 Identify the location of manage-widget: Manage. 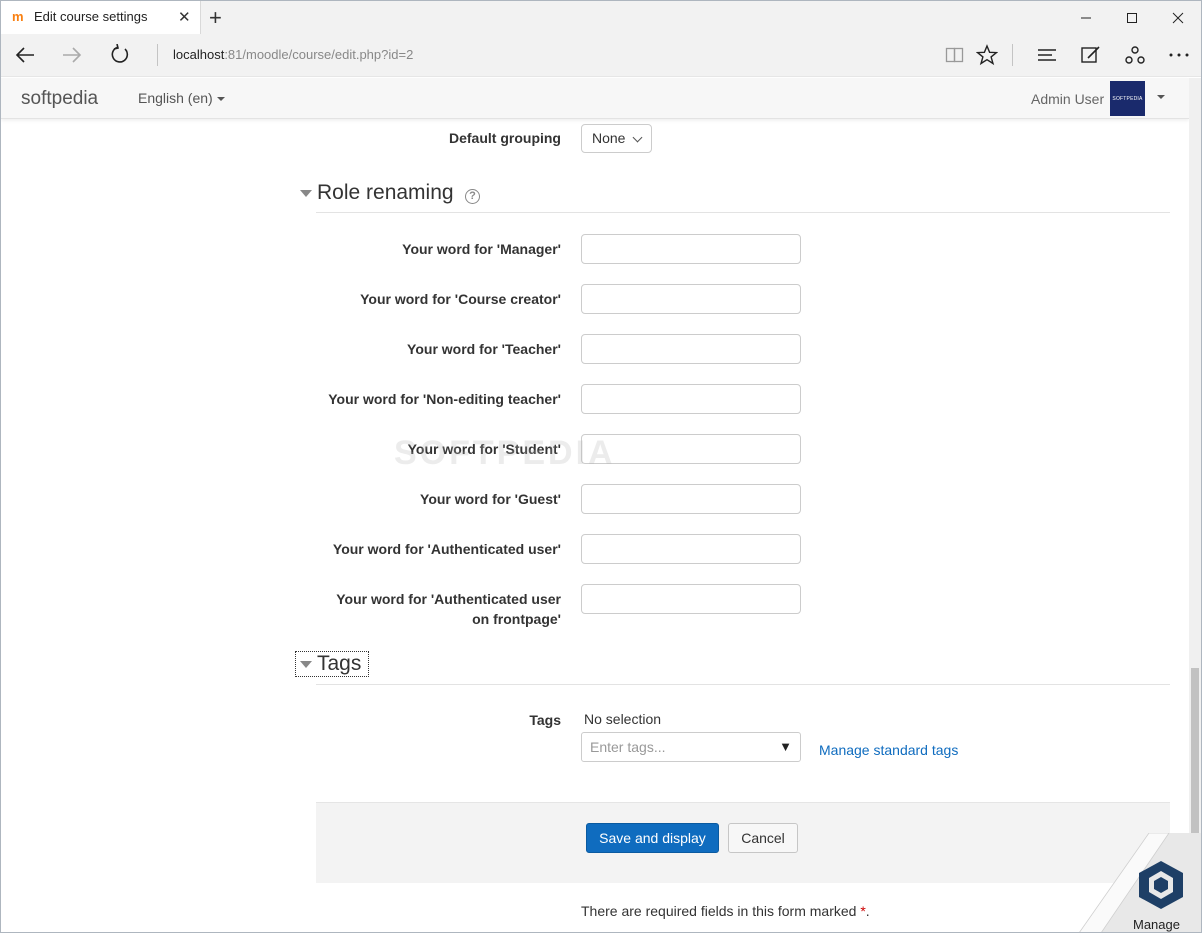
(1140, 882).